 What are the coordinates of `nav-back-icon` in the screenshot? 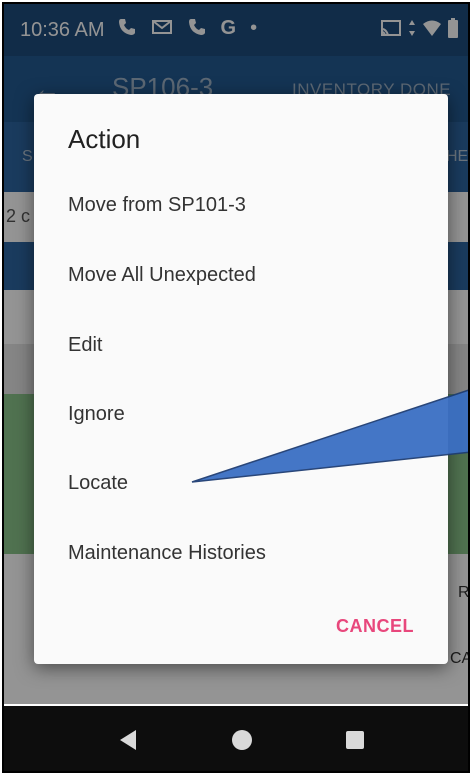 It's located at (128, 740).